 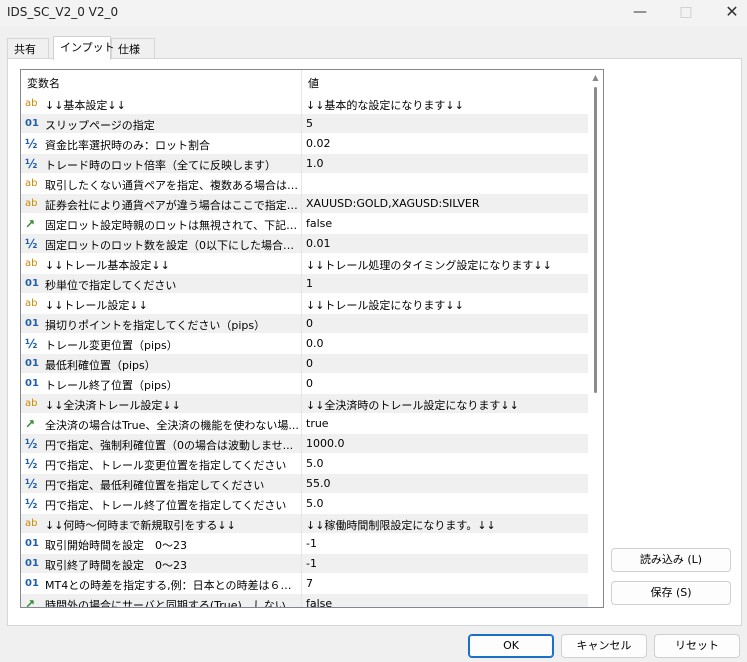 I want to click on table-row: ab ↓↓トレール設定↓↓ ↓↓トレール設定になります↓↓, so click(x=305, y=304).